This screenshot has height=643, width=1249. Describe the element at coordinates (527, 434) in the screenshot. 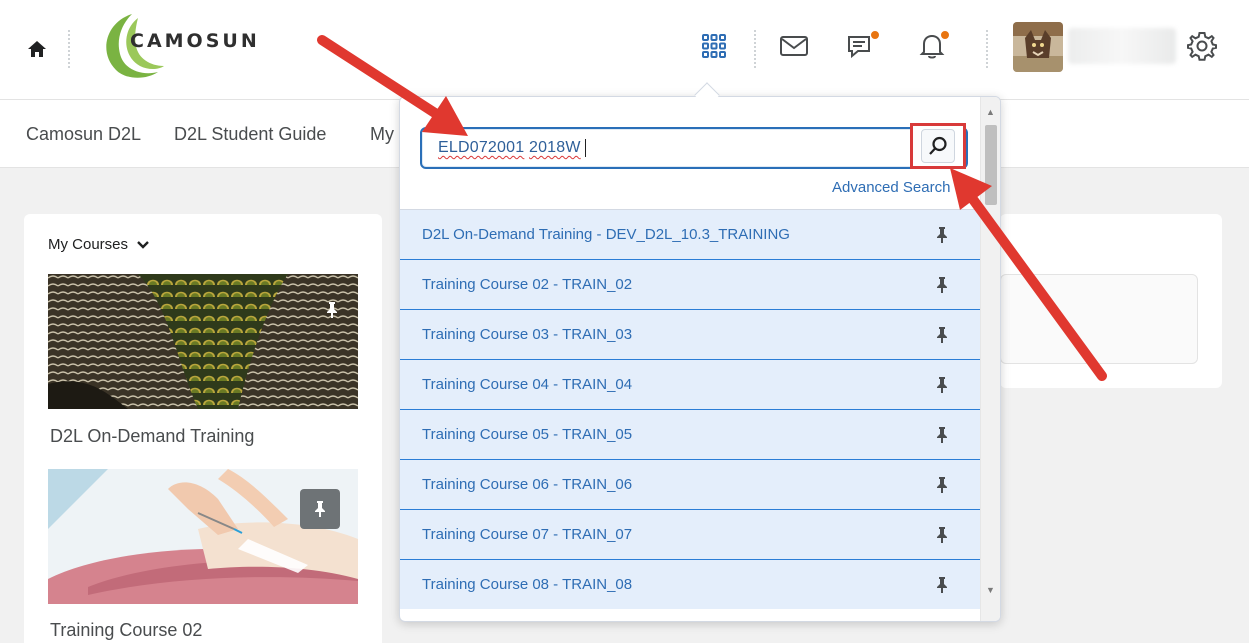

I see `course-link: Training Course 05 - TRAIN_05` at that location.